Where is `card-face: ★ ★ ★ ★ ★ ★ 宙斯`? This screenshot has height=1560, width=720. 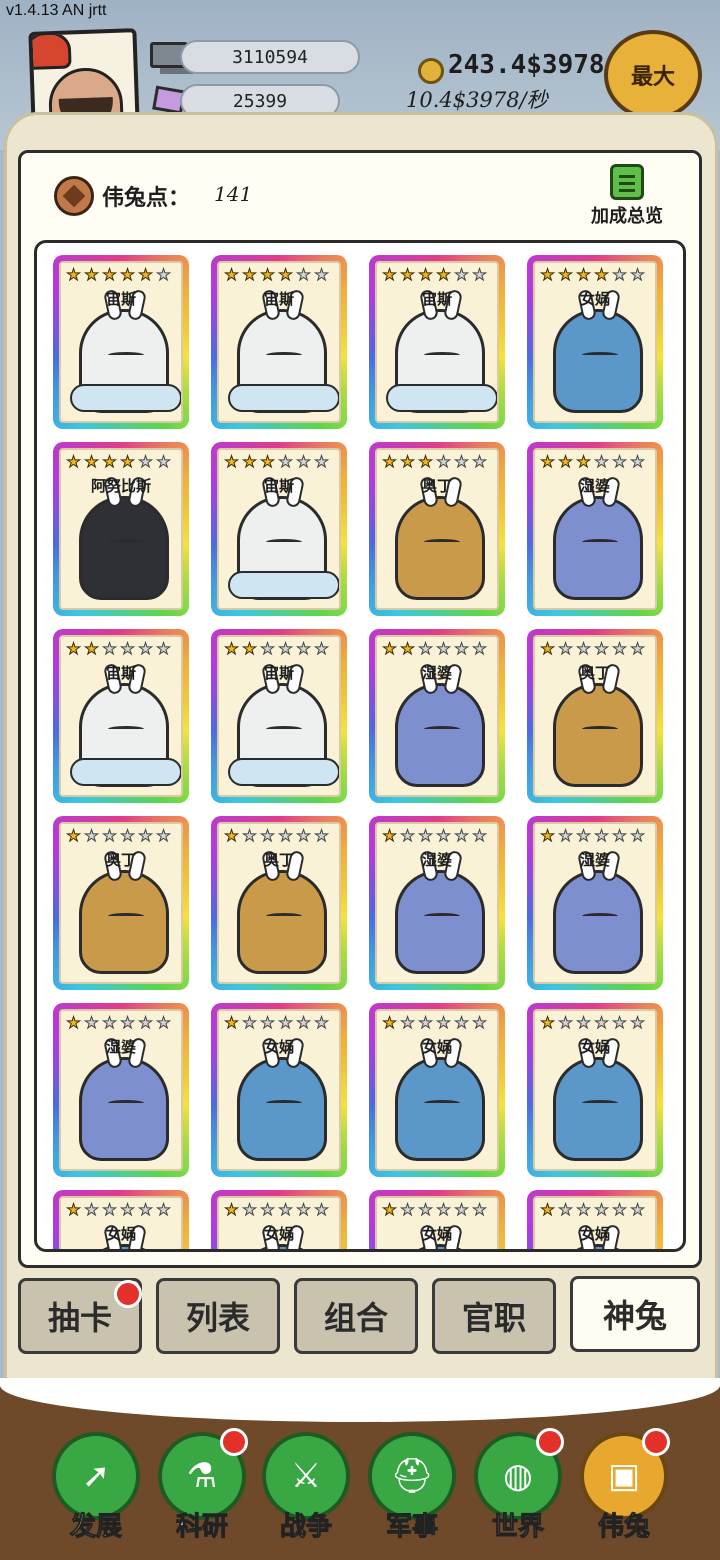 card-face: ★ ★ ★ ★ ★ ★ 宙斯 is located at coordinates (279, 529).